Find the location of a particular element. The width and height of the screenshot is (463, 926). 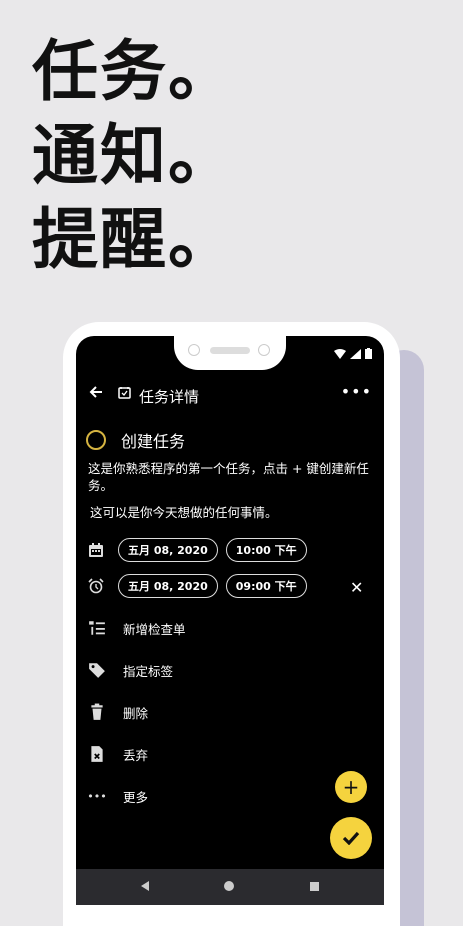

headline-line-2: 通知。 is located at coordinates (134, 155).